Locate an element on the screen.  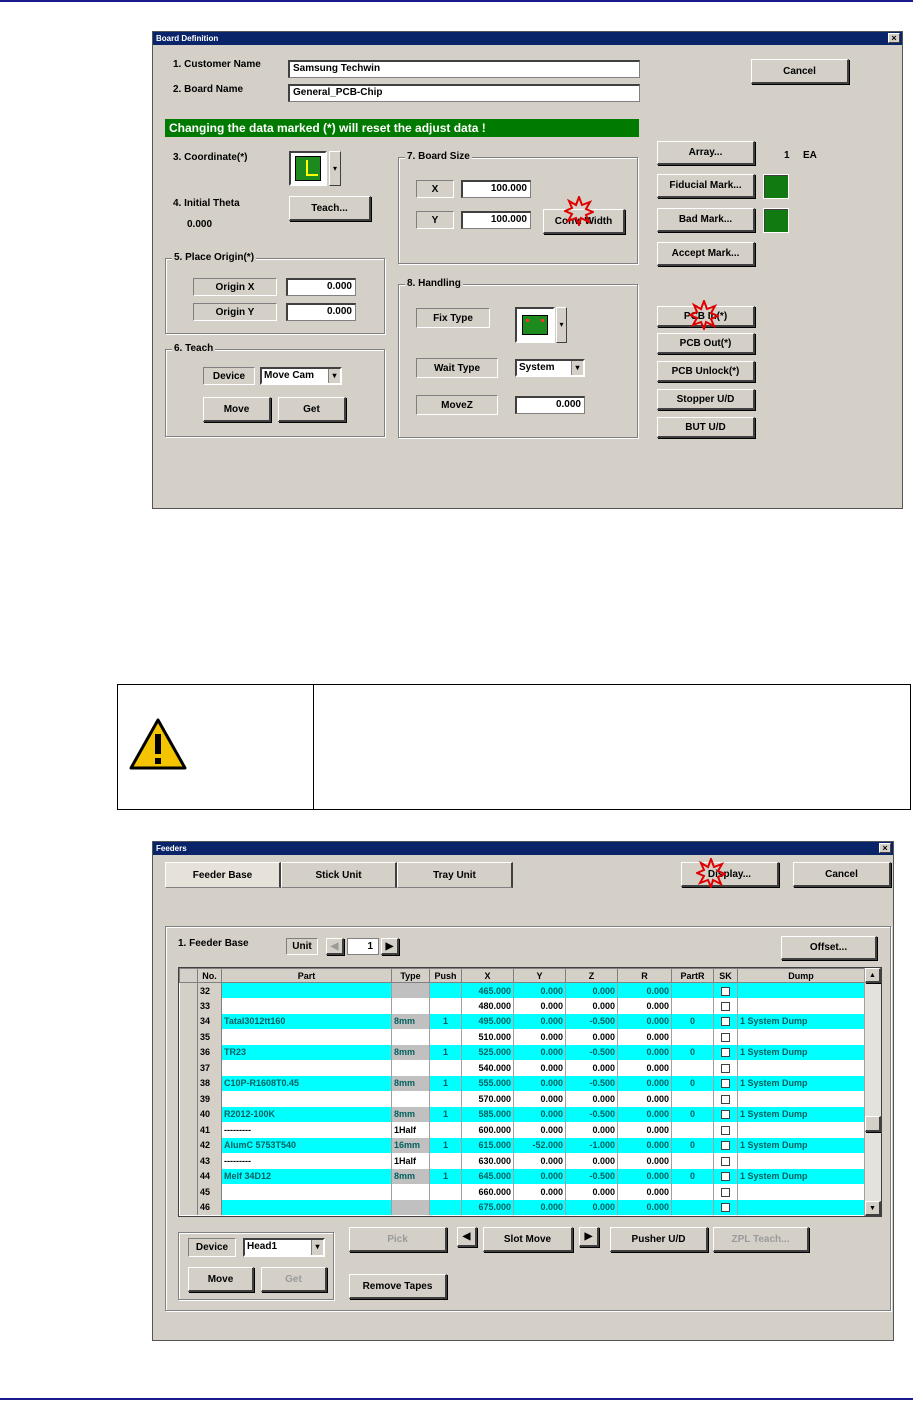
cell-part: C10P-R1608T0.45 is located at coordinates (306, 1083).